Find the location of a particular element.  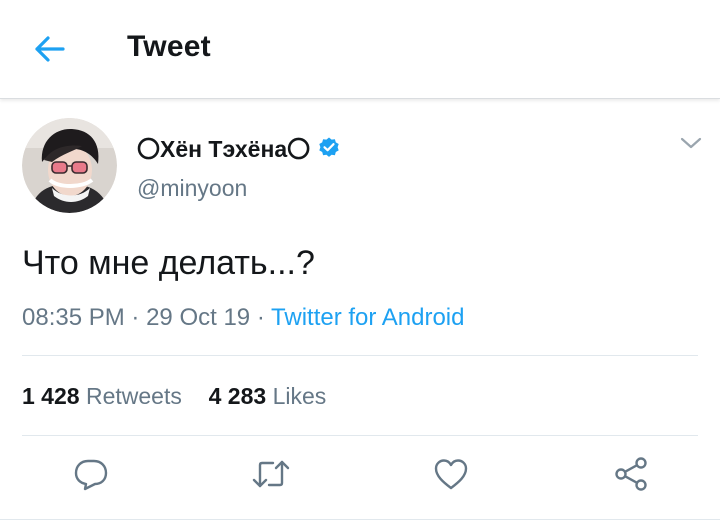

retweets-stat: 1 428 Retweets is located at coordinates (105, 396).